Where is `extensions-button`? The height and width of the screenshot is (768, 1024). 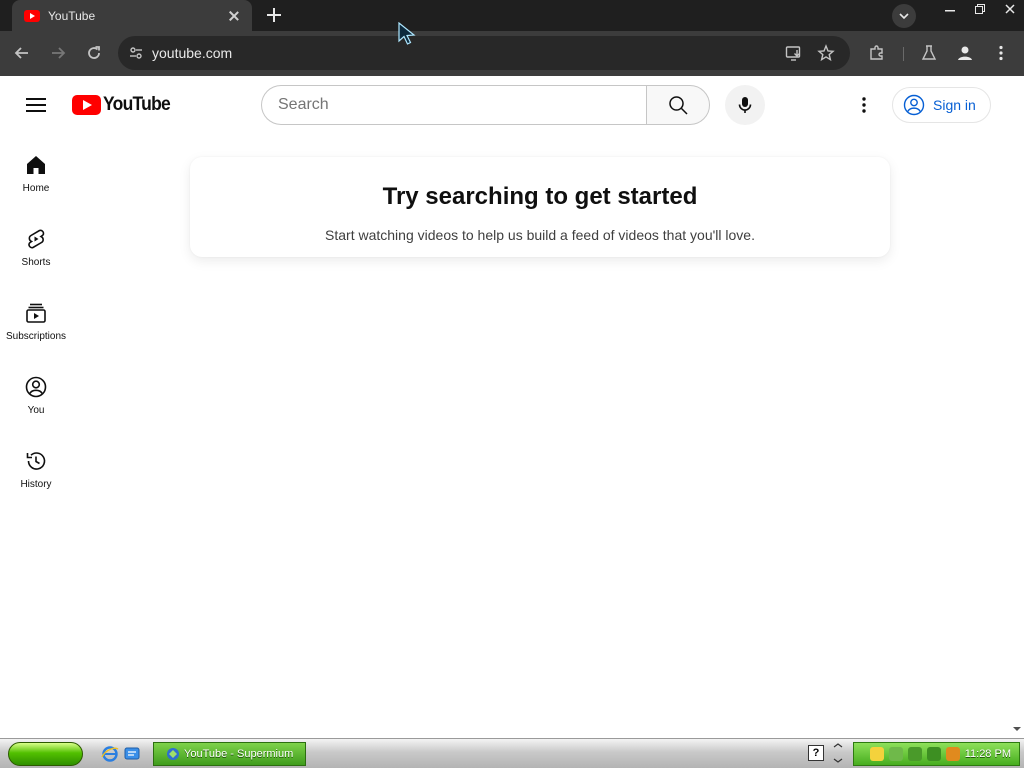 extensions-button is located at coordinates (877, 53).